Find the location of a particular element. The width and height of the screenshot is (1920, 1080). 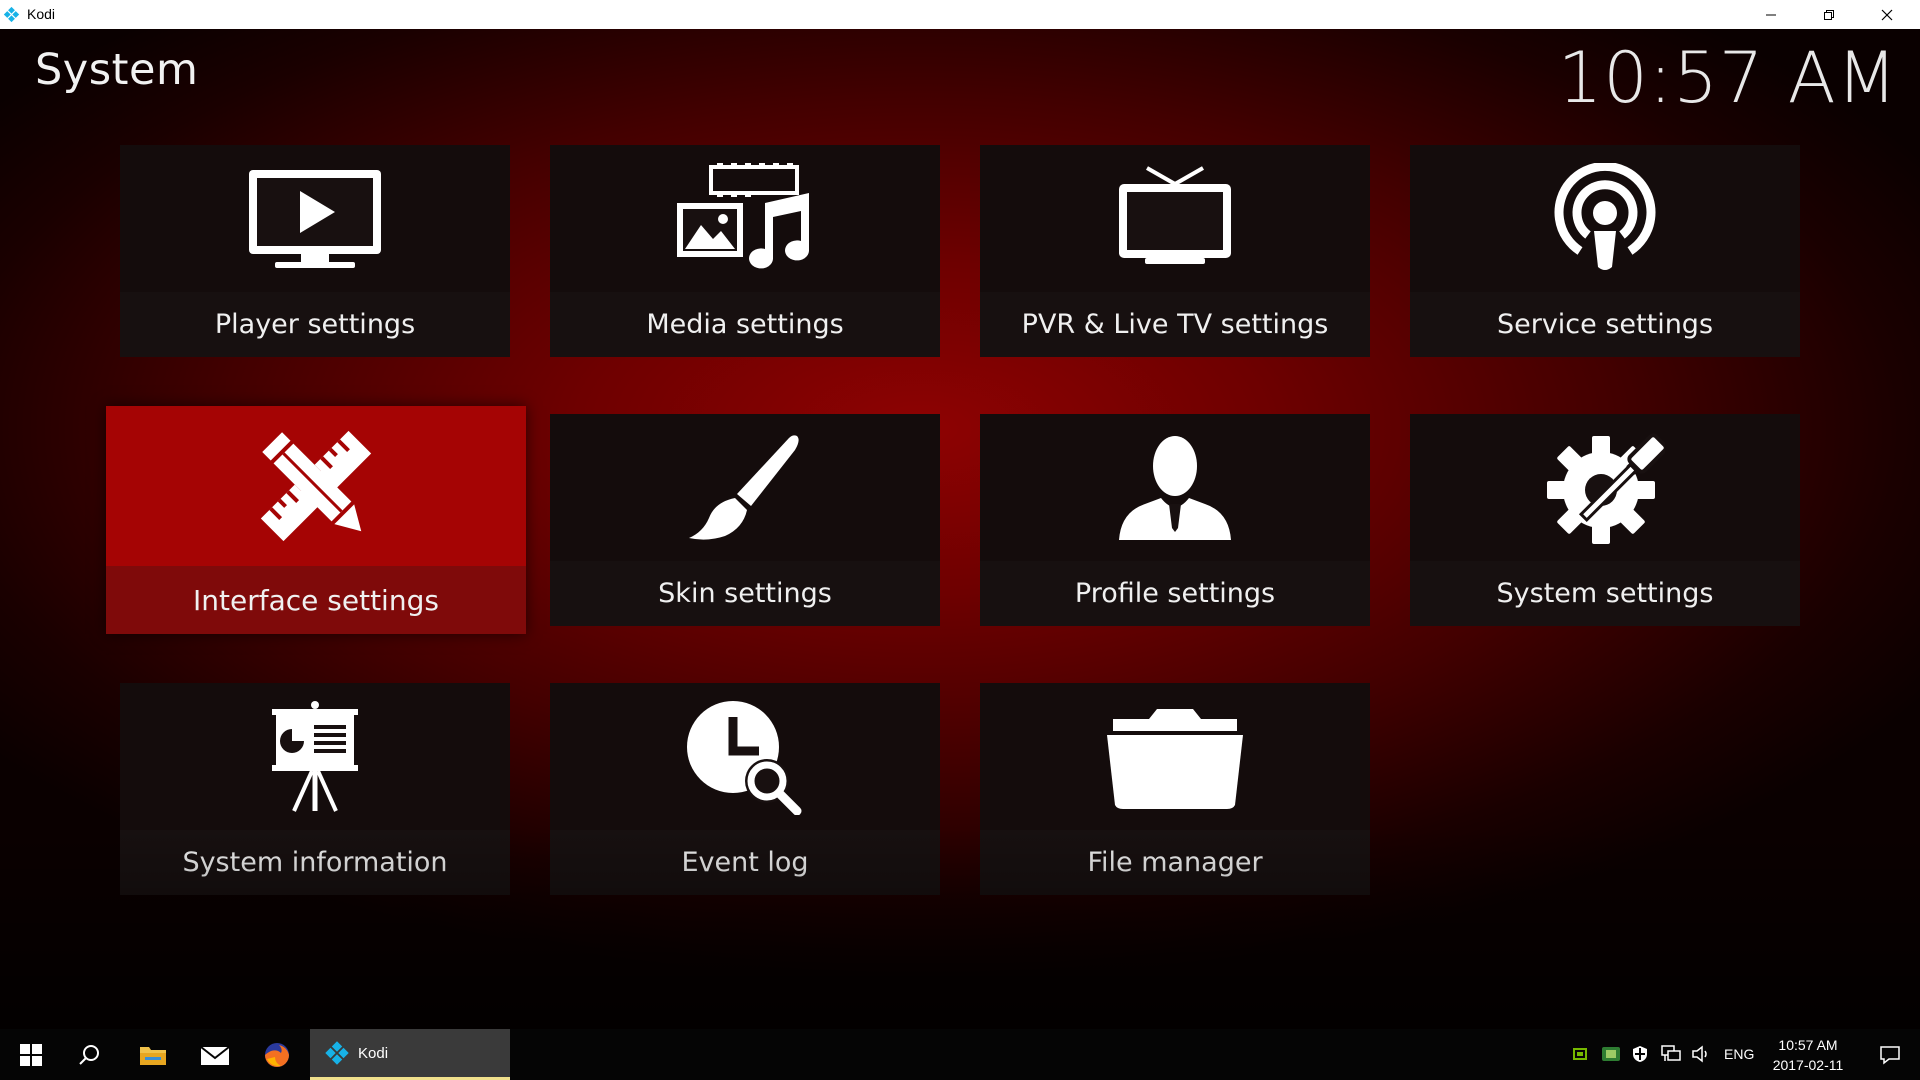

tile-label: Media settings is located at coordinates (745, 324).